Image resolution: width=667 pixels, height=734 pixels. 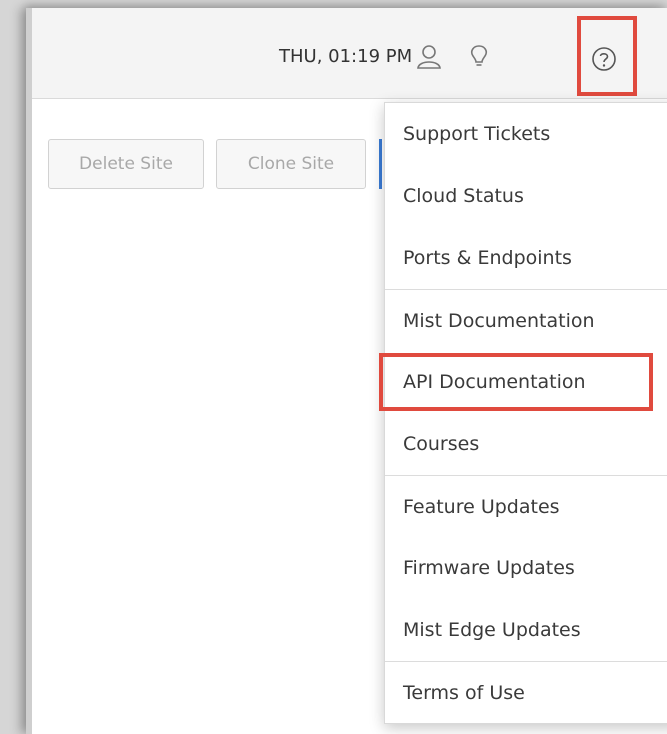 I want to click on menu-item-mist-documentation: Mist Documentation, so click(x=526, y=320).